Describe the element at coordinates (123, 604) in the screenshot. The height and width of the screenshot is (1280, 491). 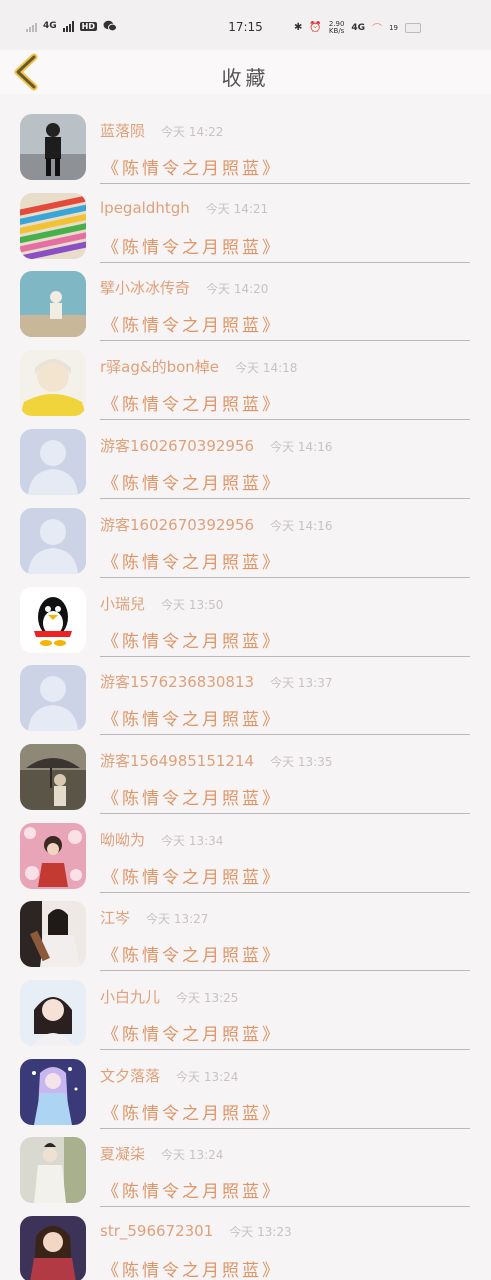
I see `user-name: 小瑞兒` at that location.